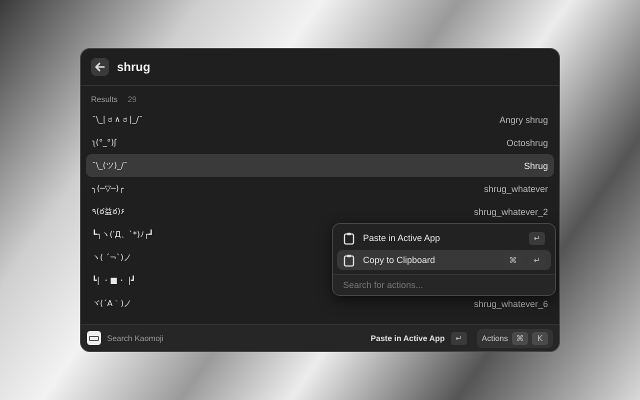  What do you see at coordinates (401, 238) in the screenshot?
I see `menu-item-label: Paste in Active App` at bounding box center [401, 238].